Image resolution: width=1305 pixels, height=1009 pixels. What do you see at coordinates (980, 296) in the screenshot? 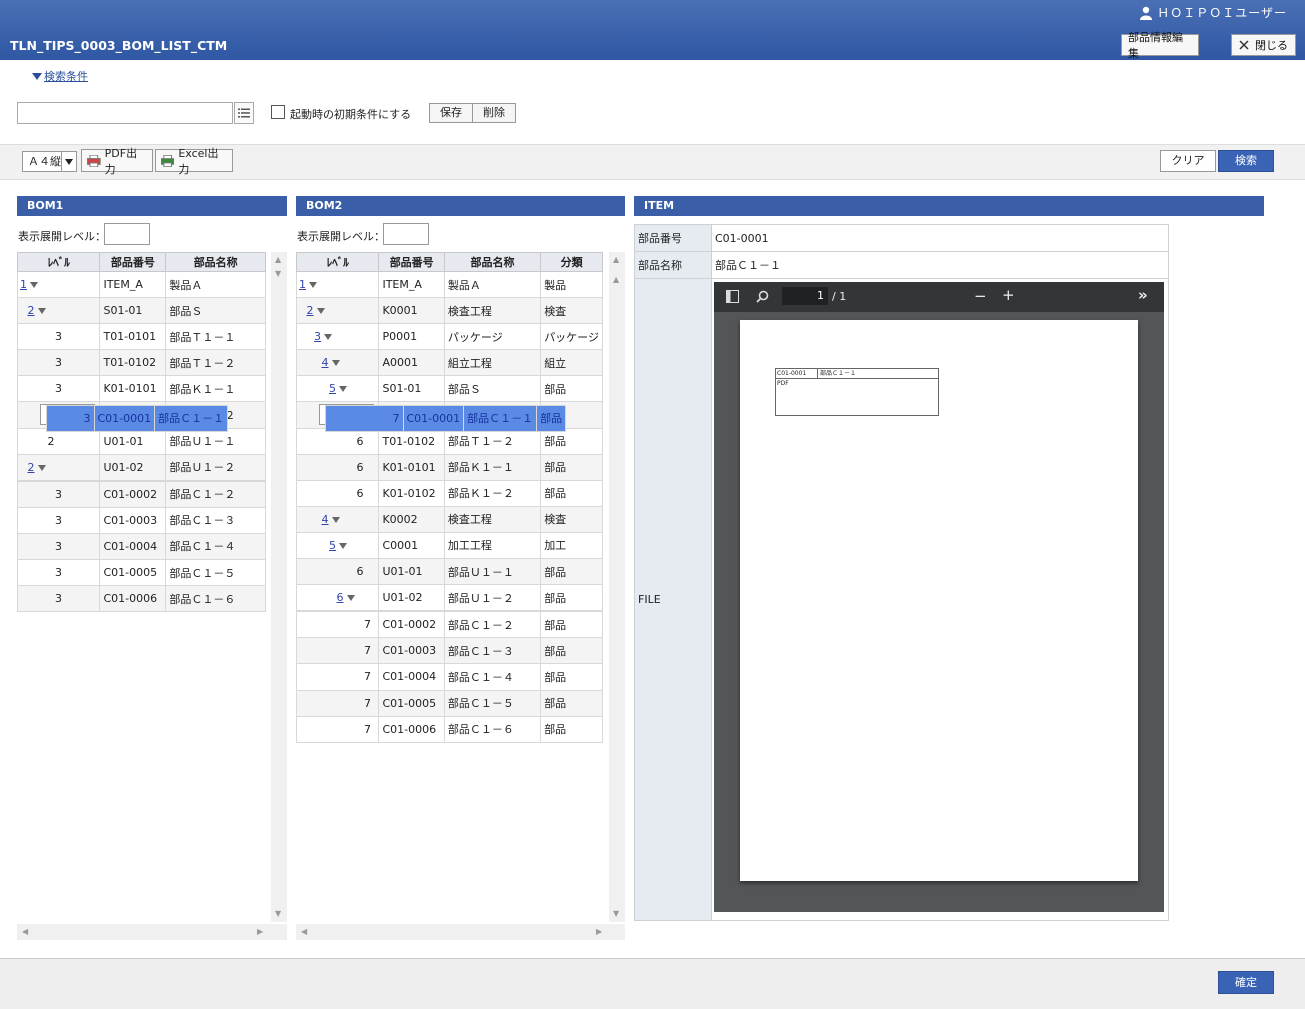
I see `zoom-out-icon: −` at bounding box center [980, 296].